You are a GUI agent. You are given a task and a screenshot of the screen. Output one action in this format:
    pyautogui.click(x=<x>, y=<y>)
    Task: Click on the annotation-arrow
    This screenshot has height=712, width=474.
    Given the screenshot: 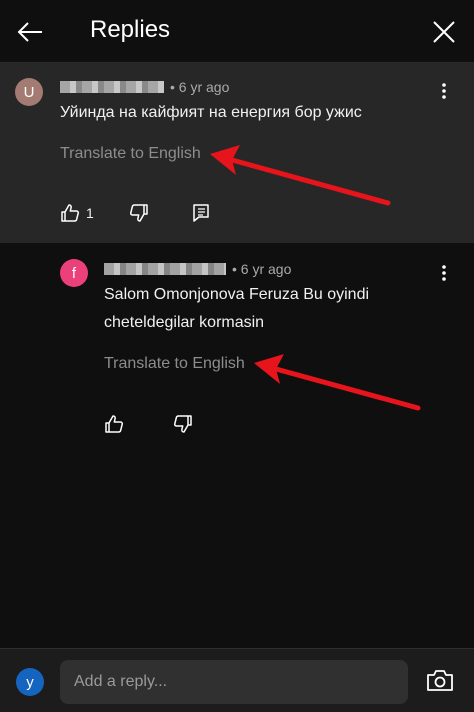 What is the action you would take?
    pyautogui.click(x=337, y=382)
    